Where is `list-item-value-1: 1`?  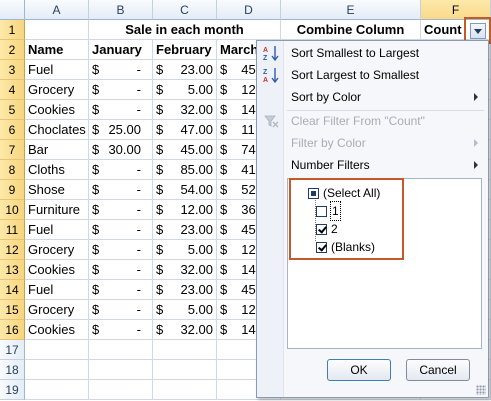
list-item-value-1: 1 is located at coordinates (328, 211).